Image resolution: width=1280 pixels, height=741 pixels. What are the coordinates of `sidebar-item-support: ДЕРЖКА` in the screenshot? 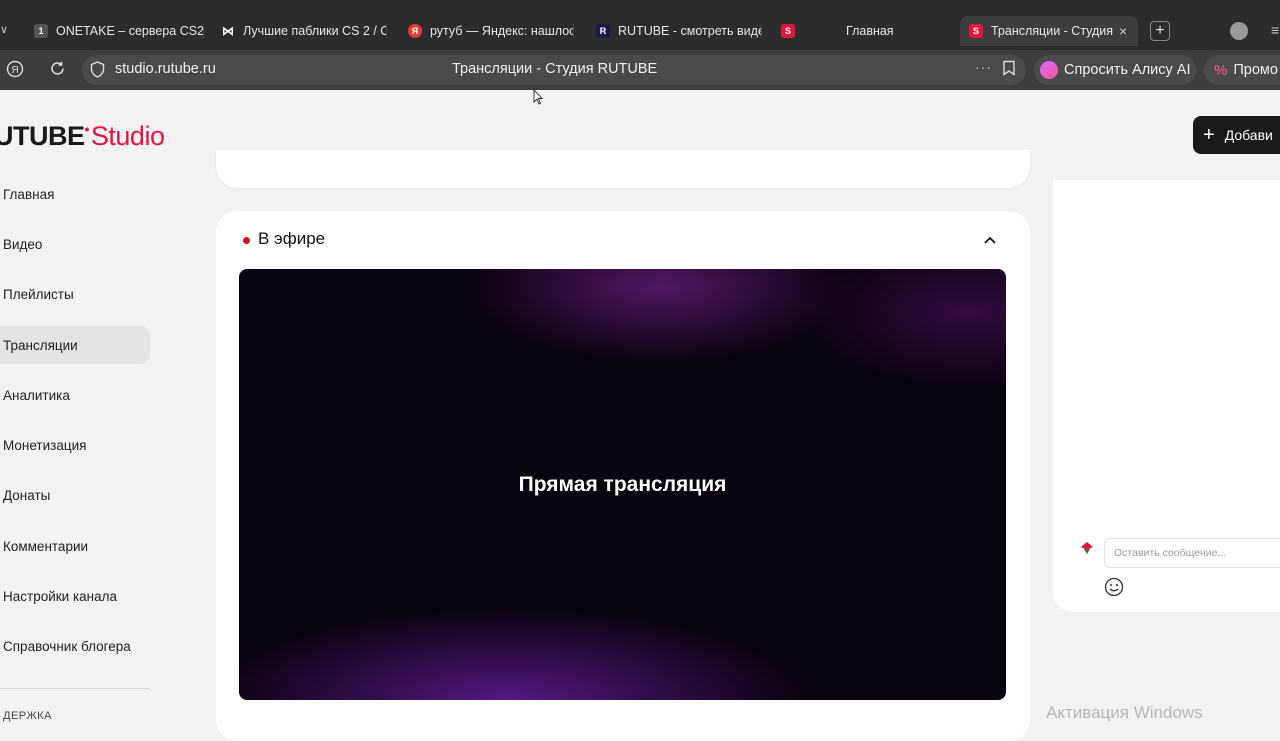 It's located at (27, 716).